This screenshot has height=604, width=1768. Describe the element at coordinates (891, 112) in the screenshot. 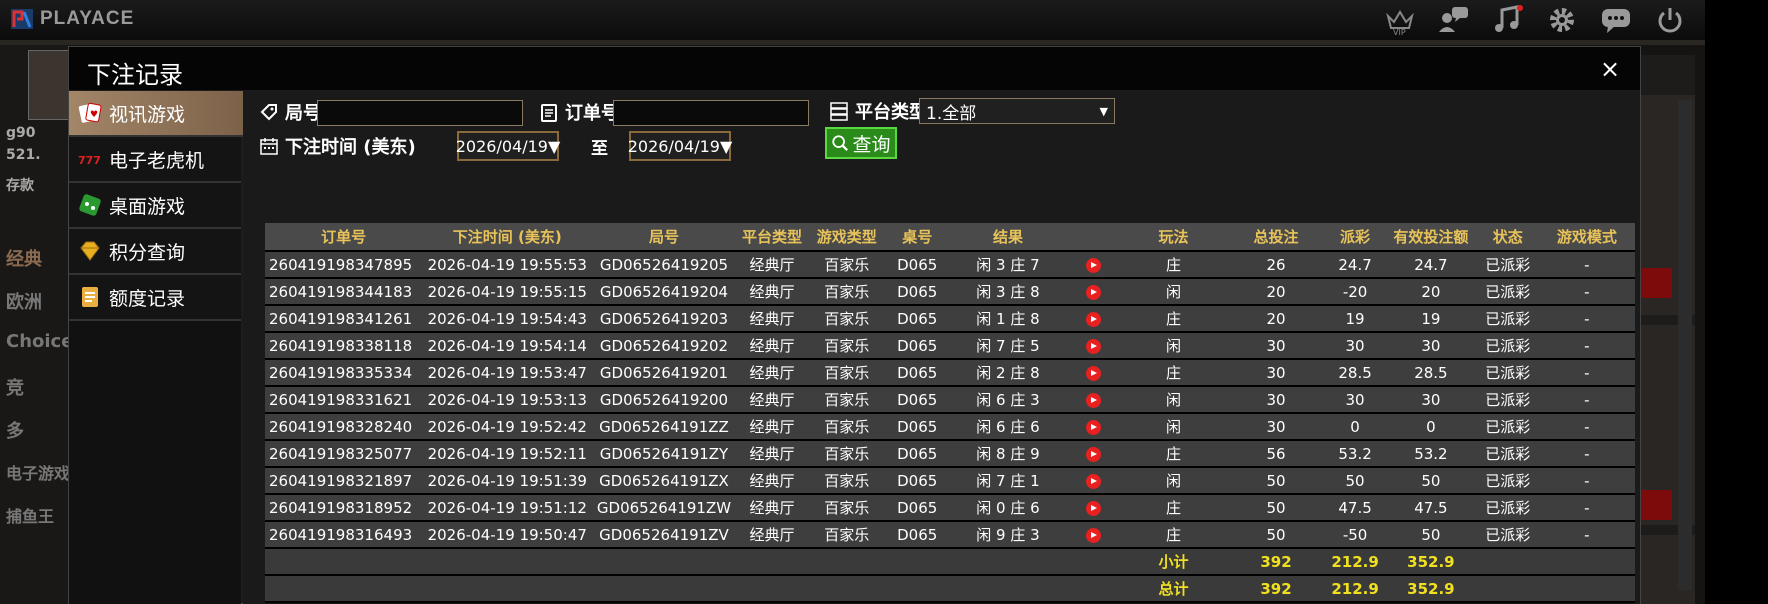

I see `platform-label: 平台类型` at that location.